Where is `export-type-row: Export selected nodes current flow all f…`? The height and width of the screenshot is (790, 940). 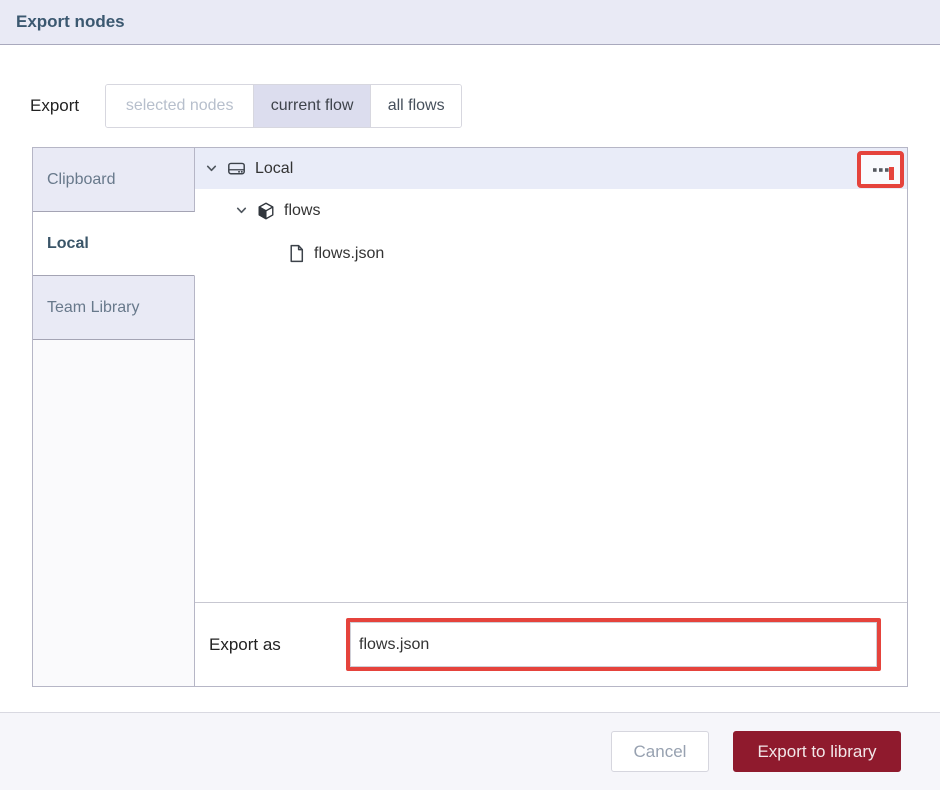 export-type-row: Export selected nodes current flow all f… is located at coordinates (246, 106).